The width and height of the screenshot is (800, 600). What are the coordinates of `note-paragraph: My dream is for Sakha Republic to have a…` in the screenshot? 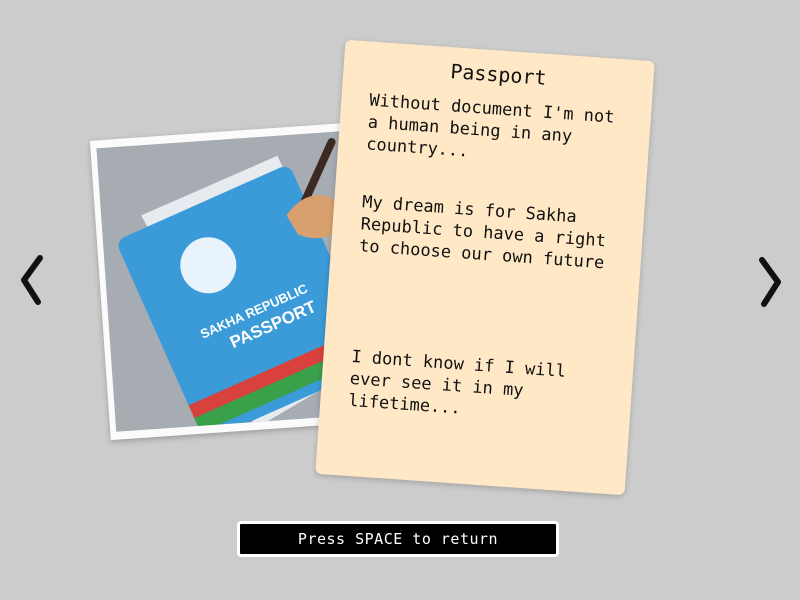 It's located at (482, 233).